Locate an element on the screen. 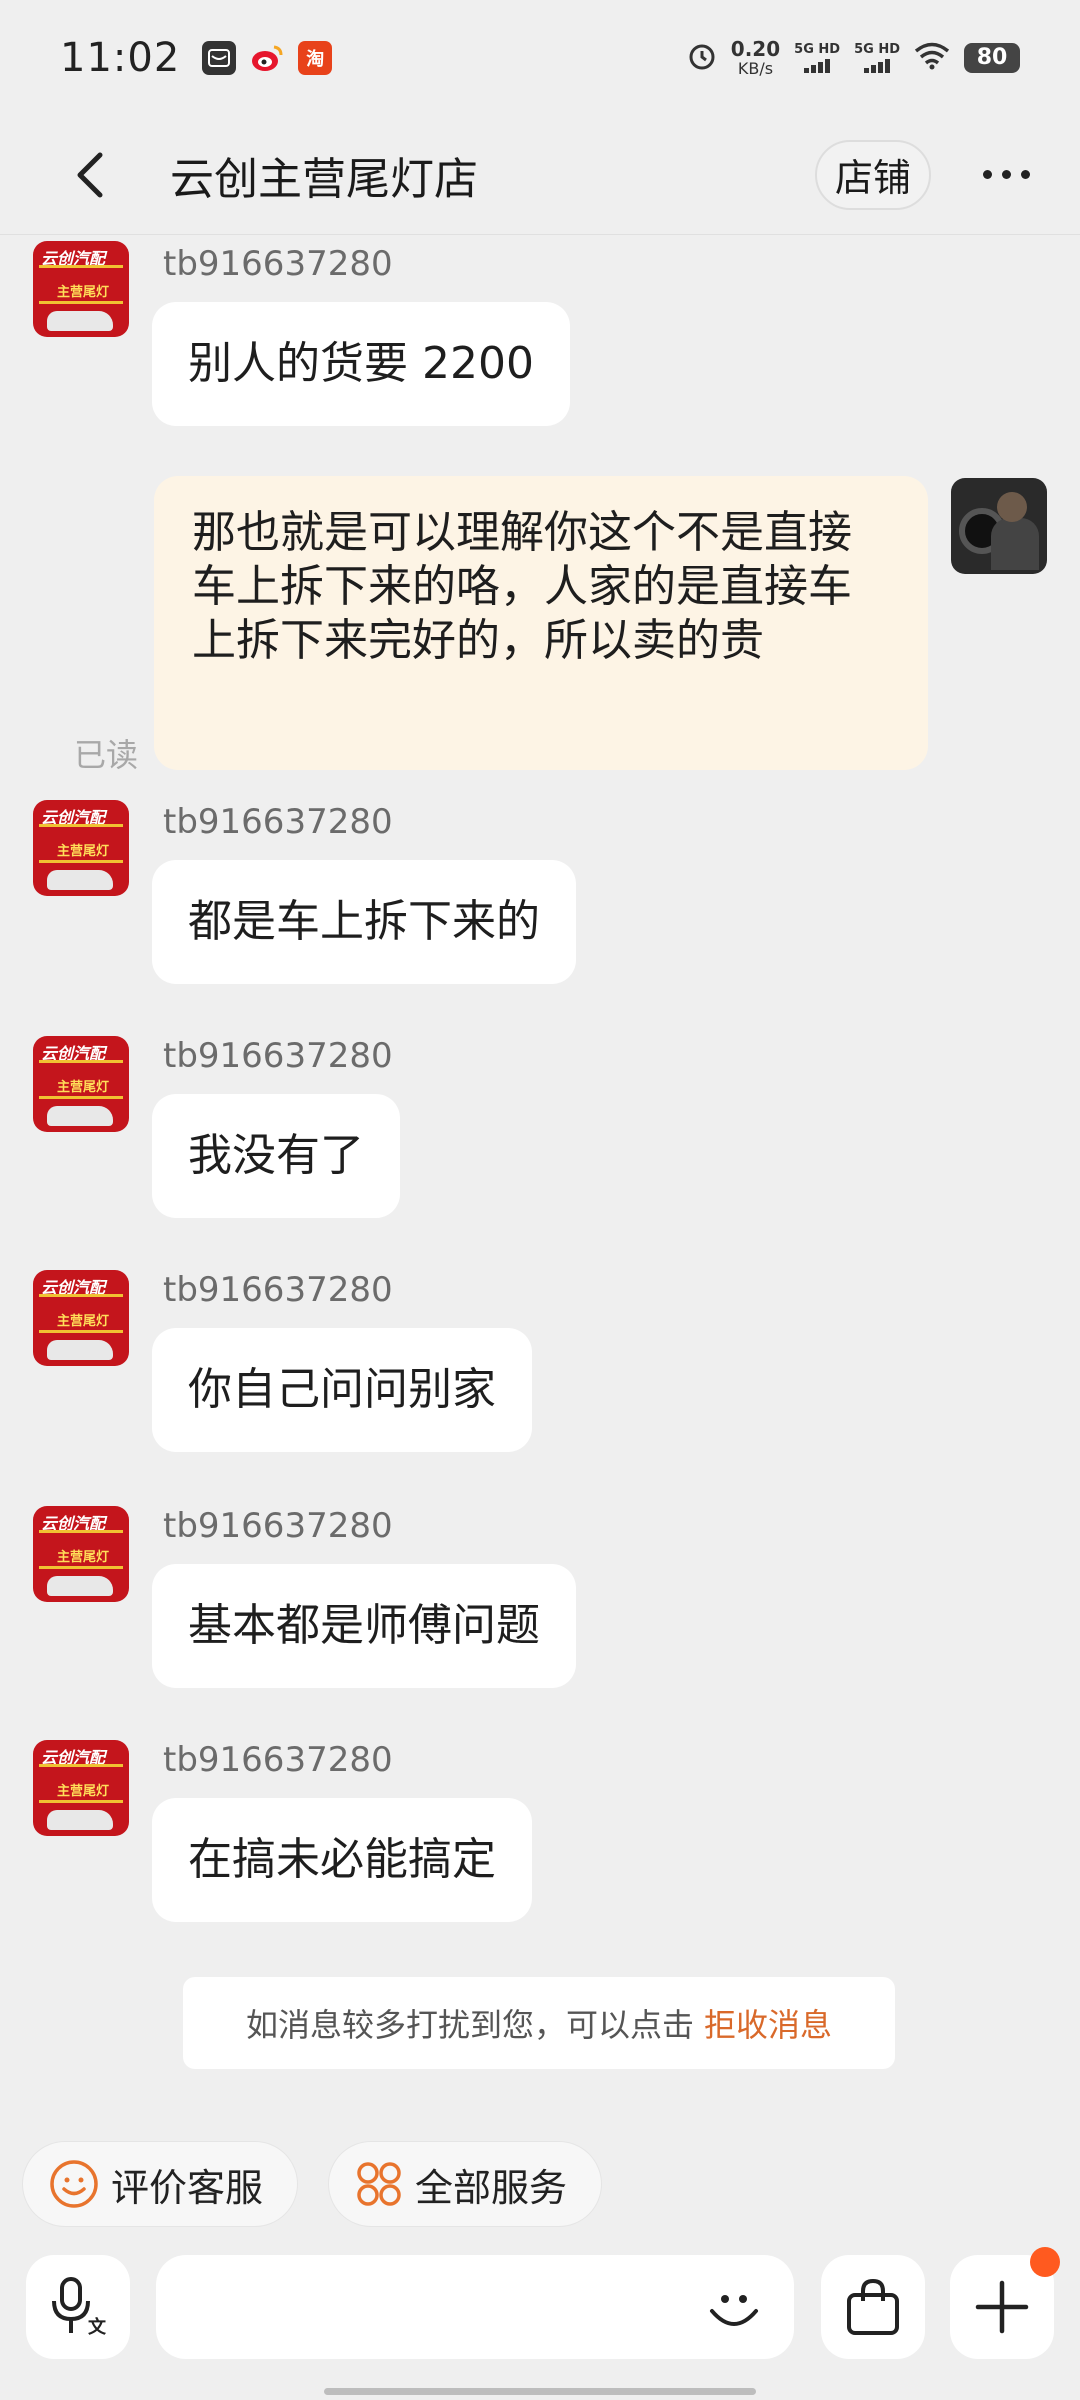  message-app-icon is located at coordinates (219, 57).